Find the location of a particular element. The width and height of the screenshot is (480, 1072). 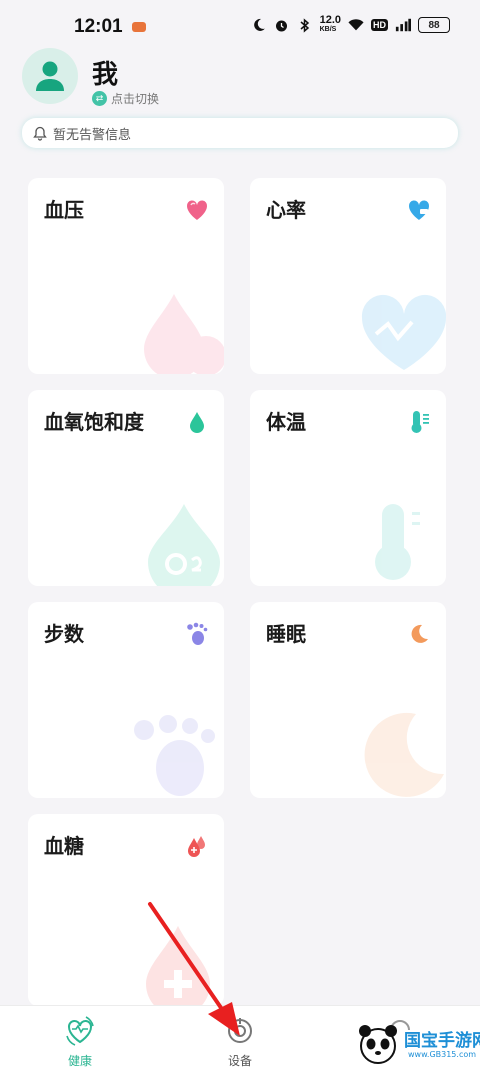

watermark-brand: 国宝手游网 is located at coordinates (442, 1041).